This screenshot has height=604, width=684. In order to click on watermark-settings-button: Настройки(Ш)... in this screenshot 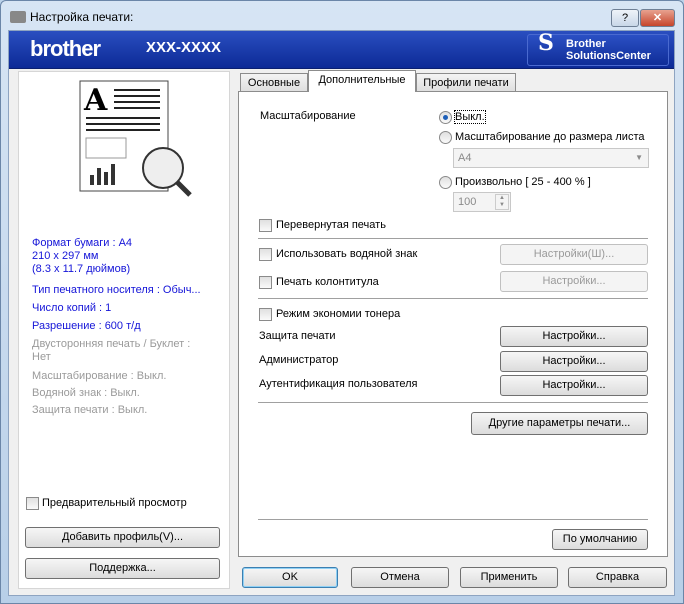, I will do `click(574, 254)`.